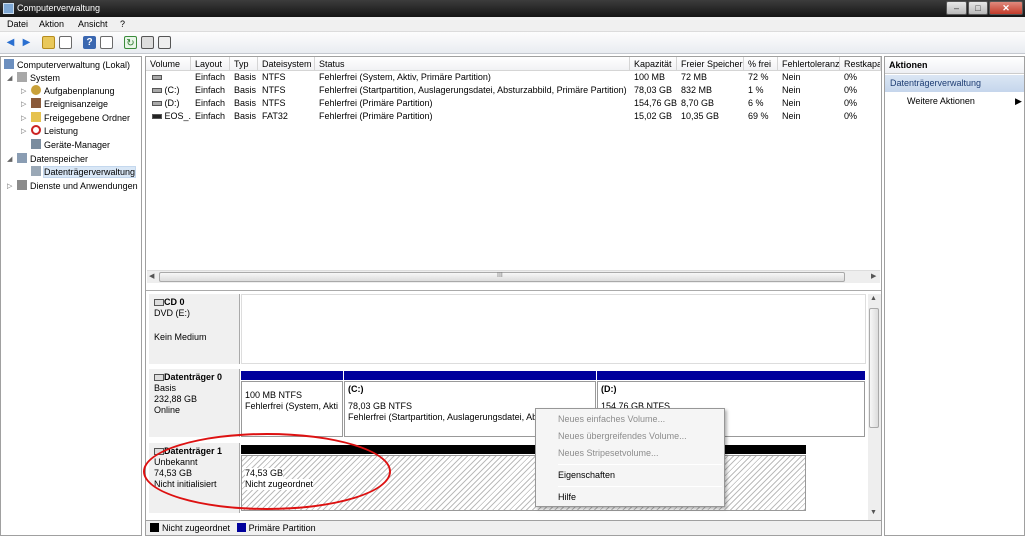  What do you see at coordinates (512, 43) in the screenshot?
I see `toolbar: ◀ ▶ ? ↻` at bounding box center [512, 43].